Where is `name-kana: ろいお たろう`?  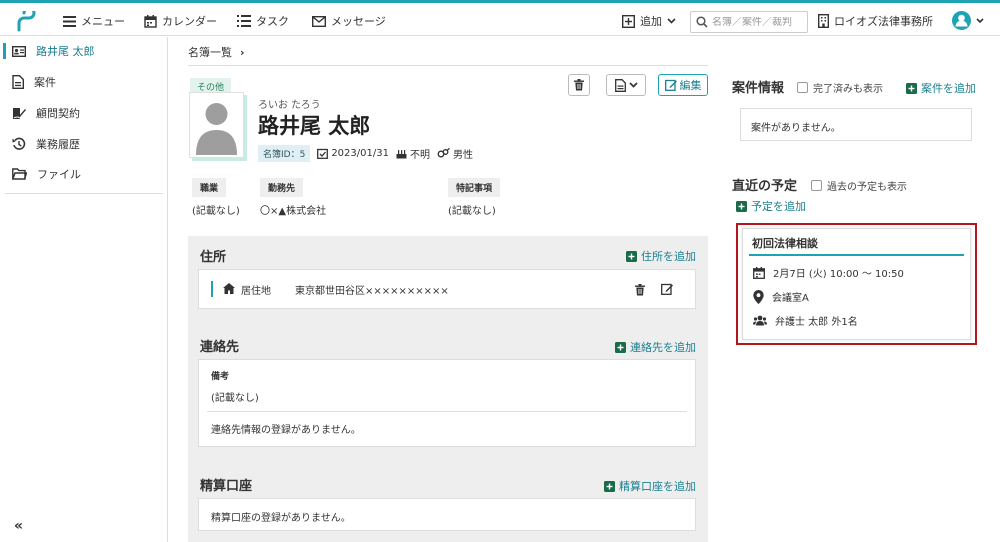 name-kana: ろいお たろう is located at coordinates (289, 105).